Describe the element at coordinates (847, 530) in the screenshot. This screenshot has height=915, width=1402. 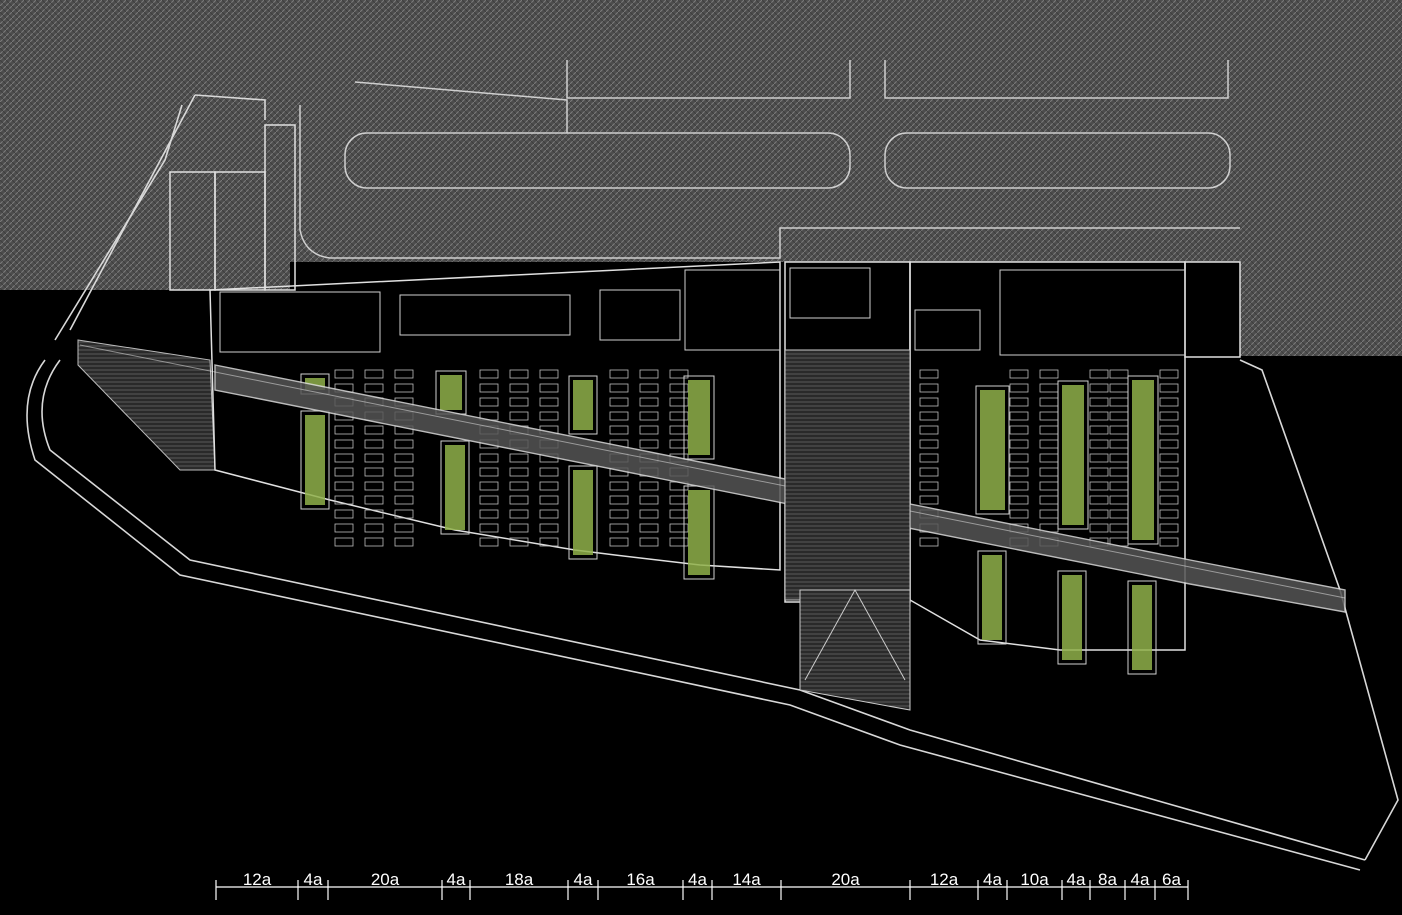
I see `entrance-plaza` at that location.